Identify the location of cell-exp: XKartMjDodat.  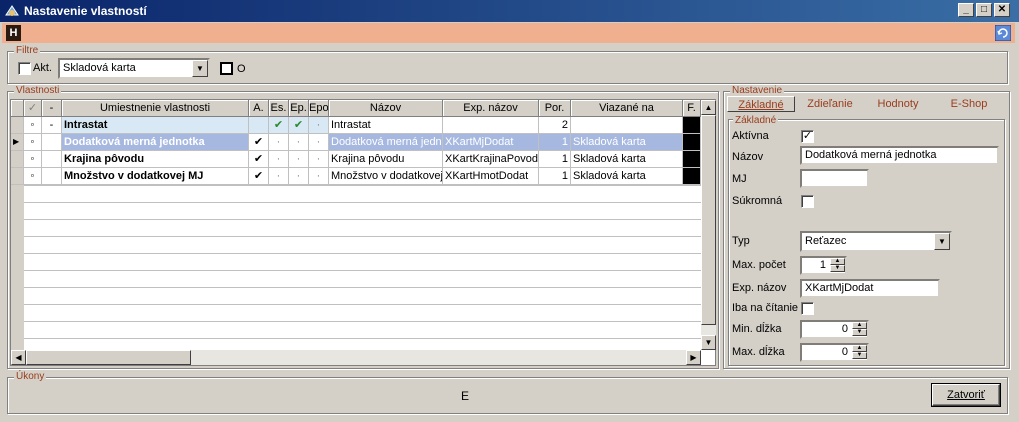
(491, 142).